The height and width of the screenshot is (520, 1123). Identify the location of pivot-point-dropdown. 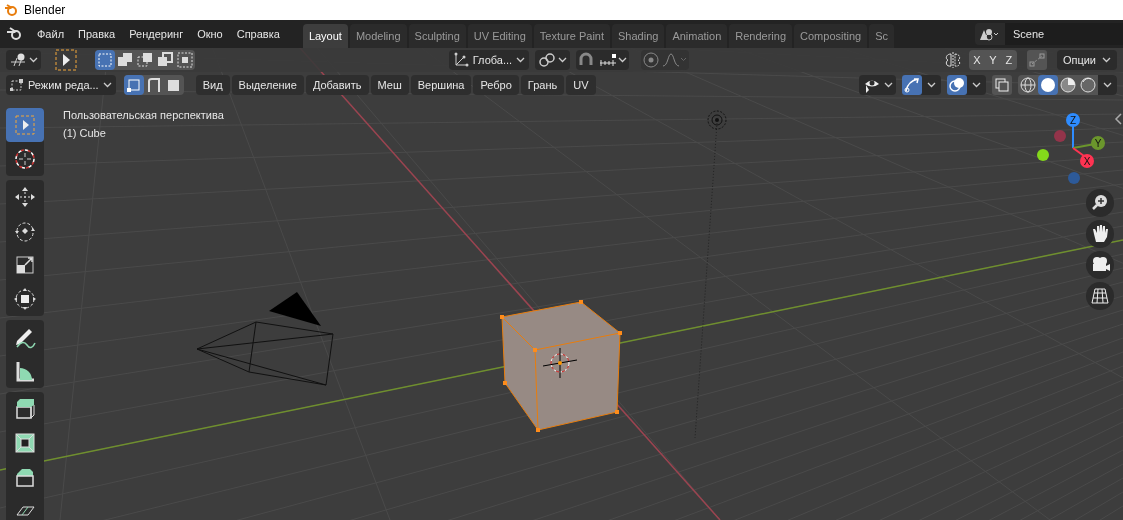
(553, 60).